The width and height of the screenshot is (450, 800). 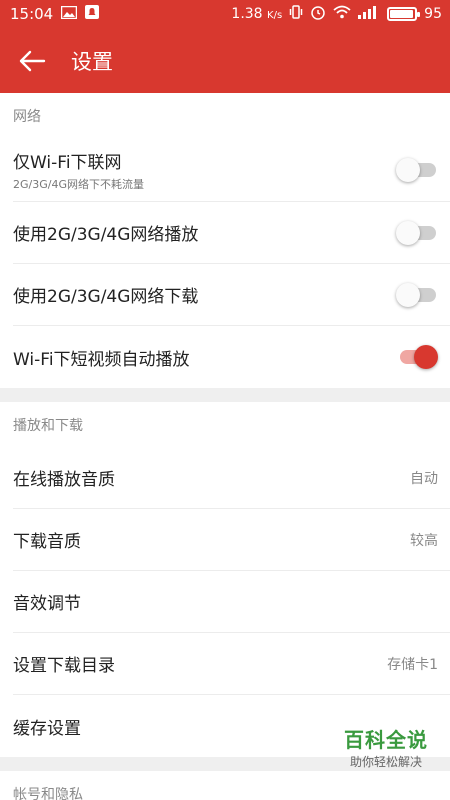 What do you see at coordinates (32, 14) in the screenshot?
I see `status-time: 15:04` at bounding box center [32, 14].